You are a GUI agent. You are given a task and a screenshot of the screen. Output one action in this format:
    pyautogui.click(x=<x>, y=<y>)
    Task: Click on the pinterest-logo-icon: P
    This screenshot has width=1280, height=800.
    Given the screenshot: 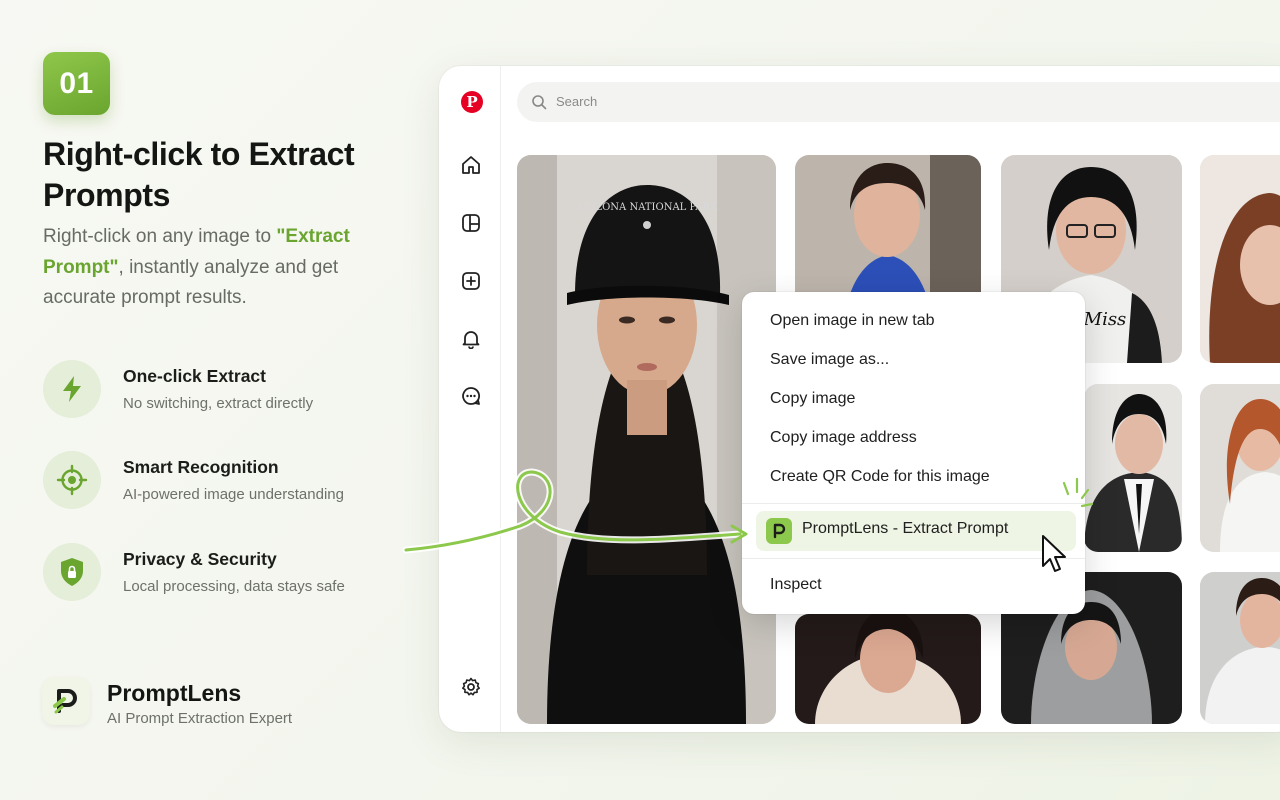 What is the action you would take?
    pyautogui.click(x=472, y=102)
    